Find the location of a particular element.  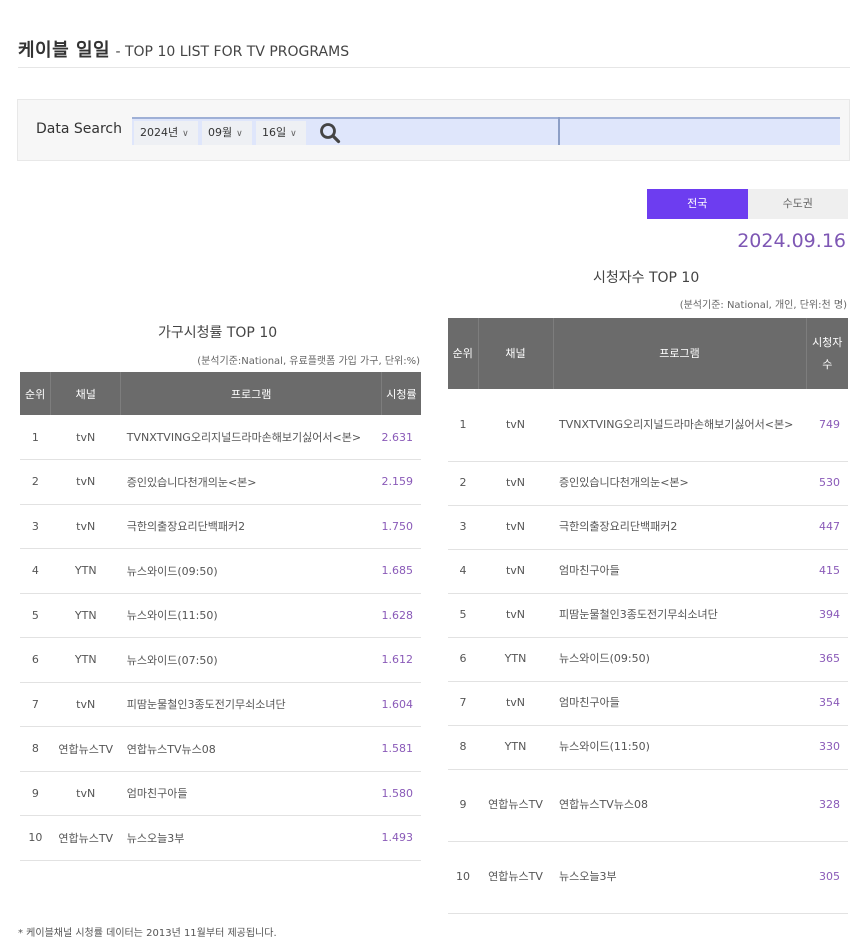

table-row: 1 tvN TVNXTVING오리지널드라마손해보기싫어서<본> 2.631 is located at coordinates (220, 437).